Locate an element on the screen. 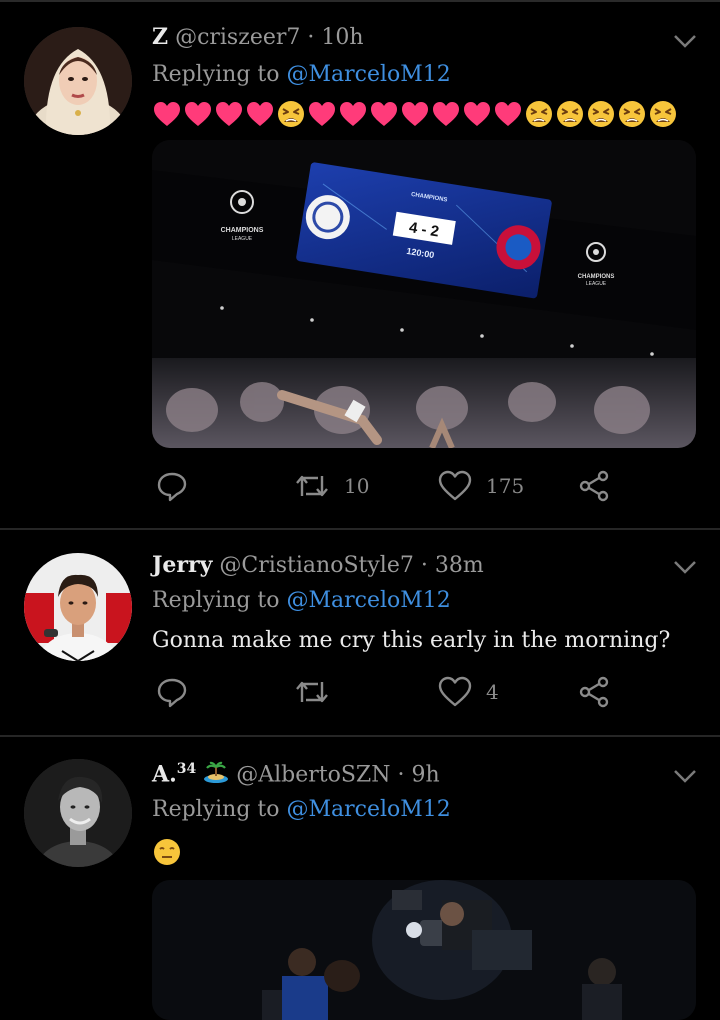 Image resolution: width=720 pixels, height=1020 pixels. tweet-emoji-text is located at coordinates (415, 114).